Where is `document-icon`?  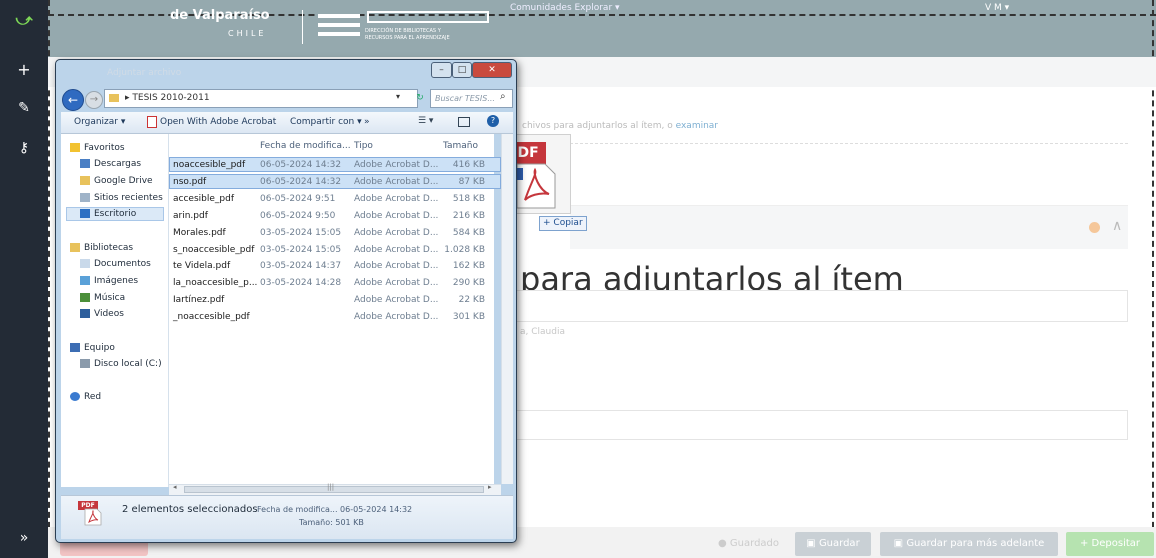
document-icon is located at coordinates (85, 263).